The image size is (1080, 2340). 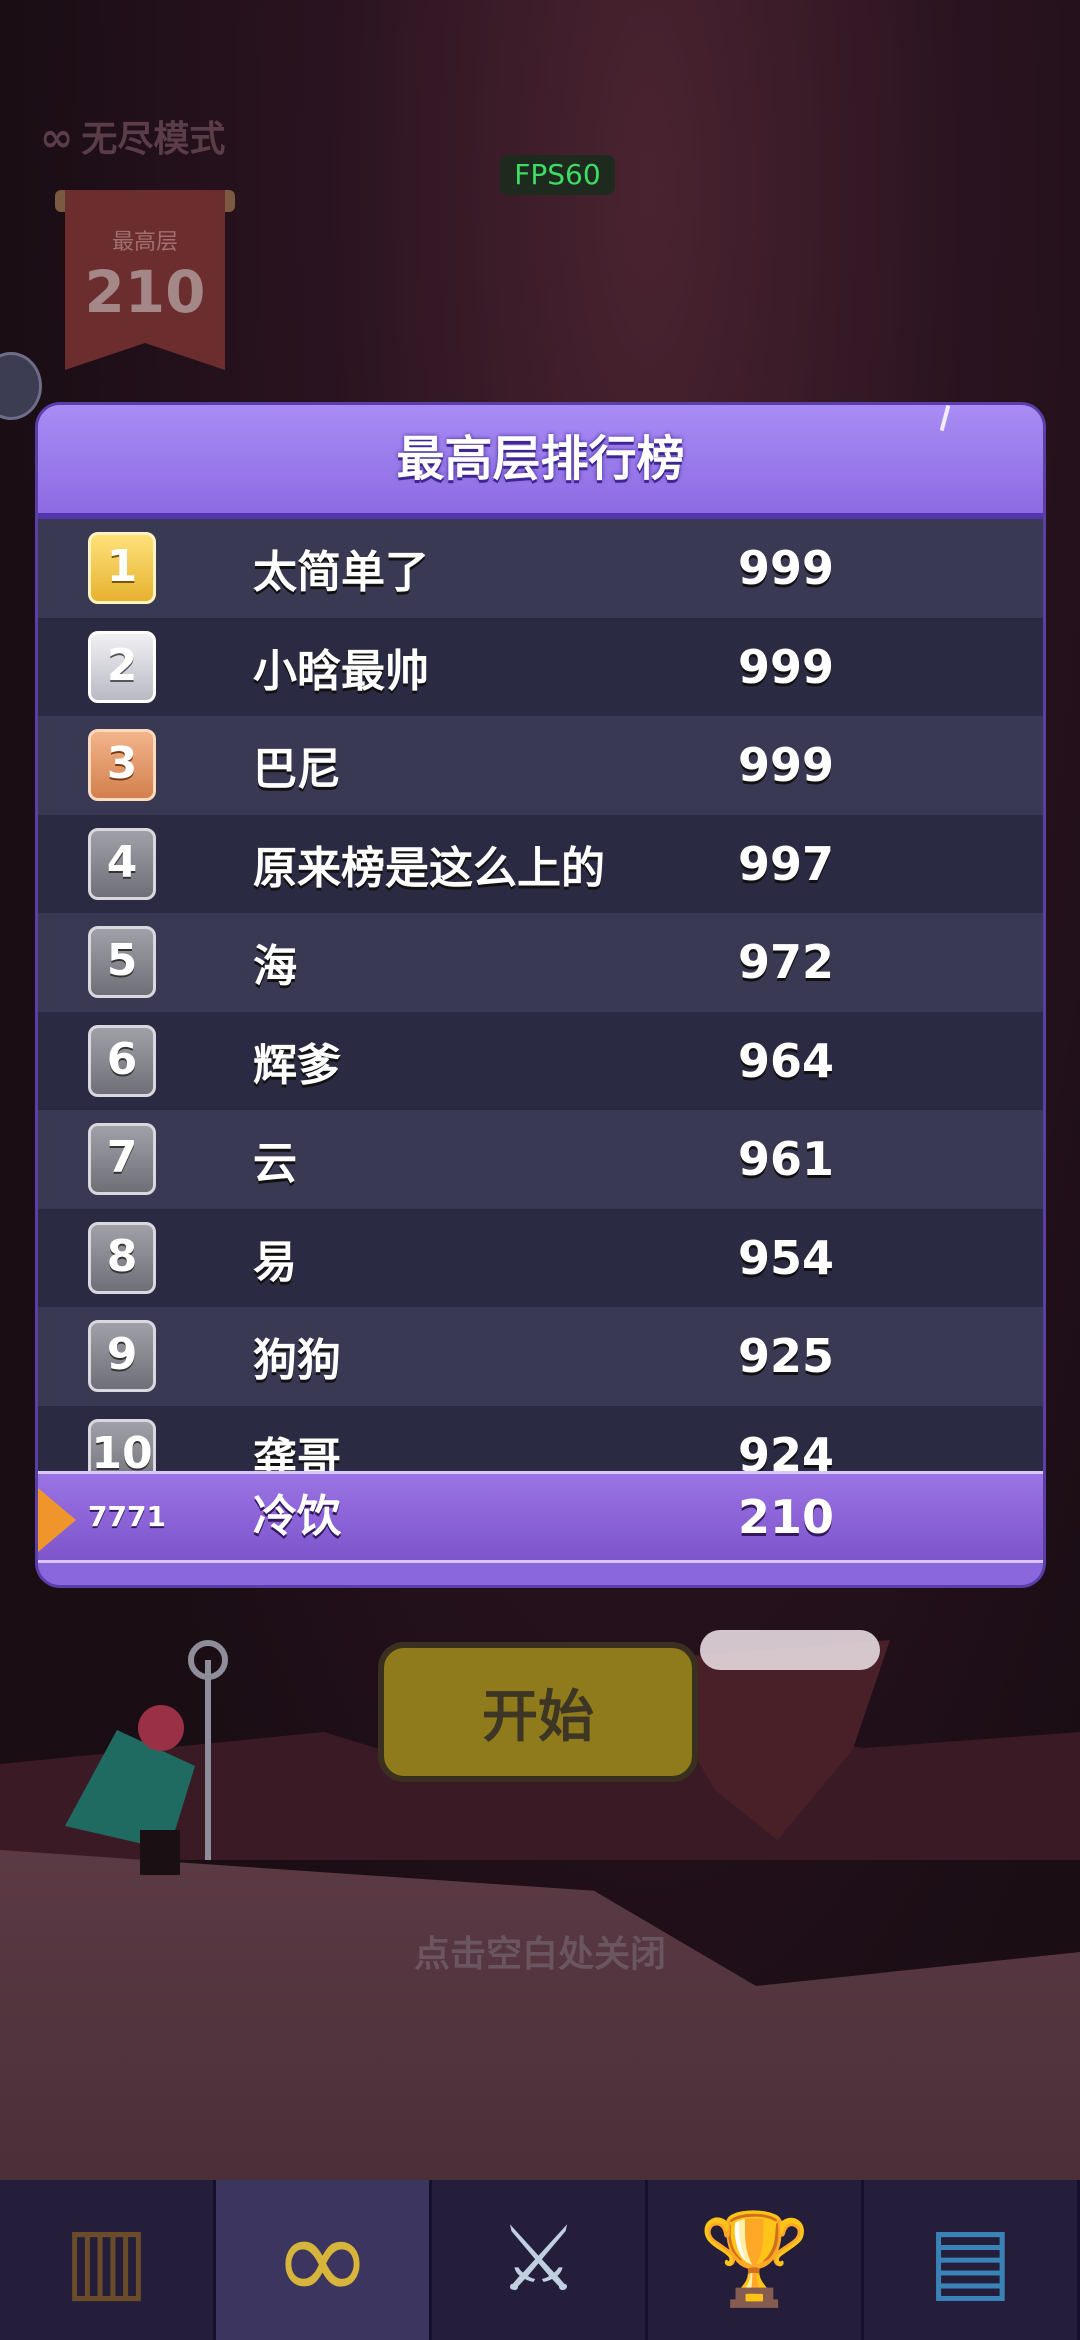 I want to click on player-name: 太简单了, so click(x=341, y=573).